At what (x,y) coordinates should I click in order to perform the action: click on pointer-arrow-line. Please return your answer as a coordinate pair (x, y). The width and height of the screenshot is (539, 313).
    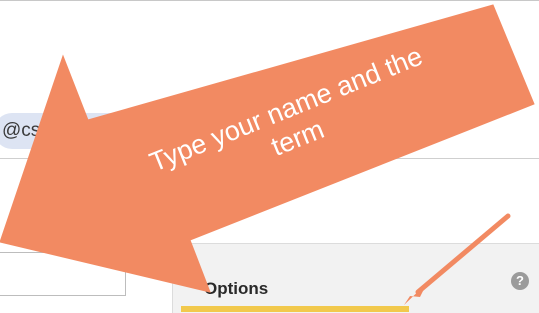
    Looking at the image, I should click on (463, 254).